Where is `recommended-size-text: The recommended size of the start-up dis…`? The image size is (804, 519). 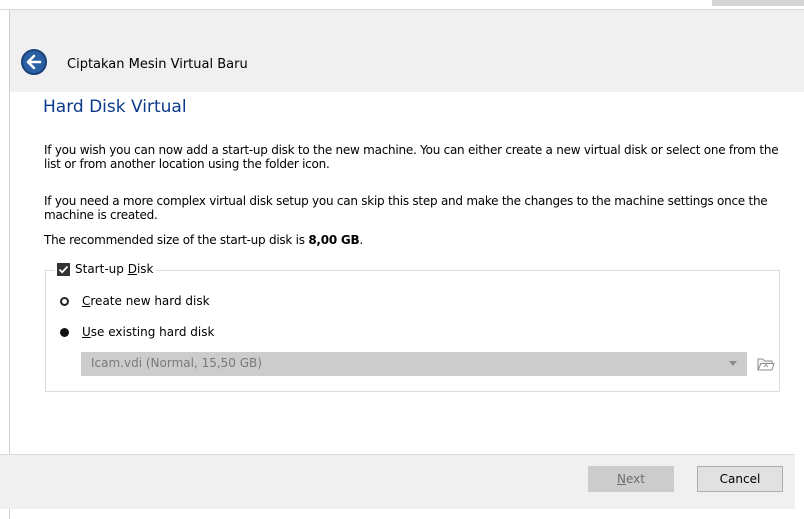 recommended-size-text: The recommended size of the start-up dis… is located at coordinates (203, 240).